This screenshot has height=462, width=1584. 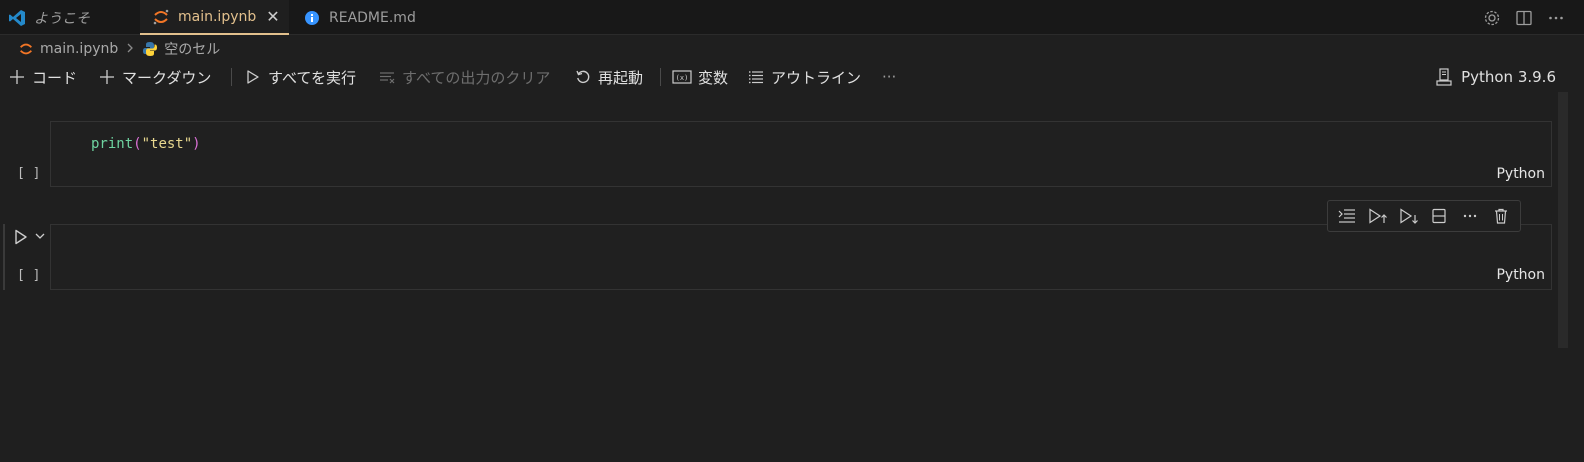 I want to click on add-code-label: コード, so click(x=55, y=77).